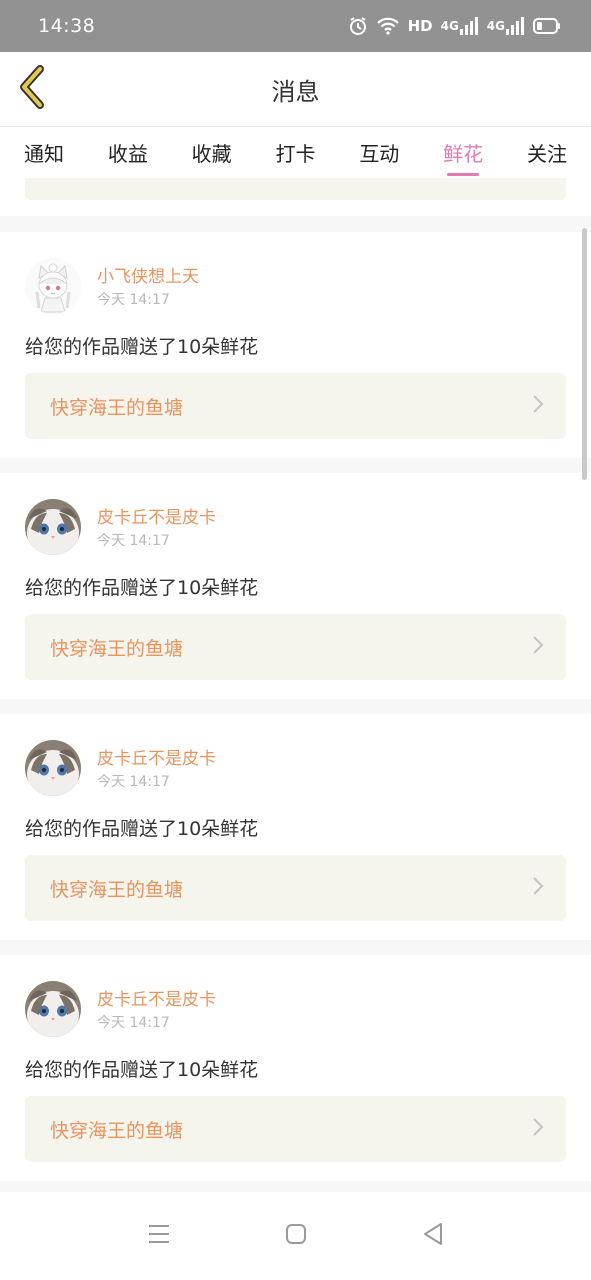 The width and height of the screenshot is (591, 1280). I want to click on tab-following: 关注, so click(547, 152).